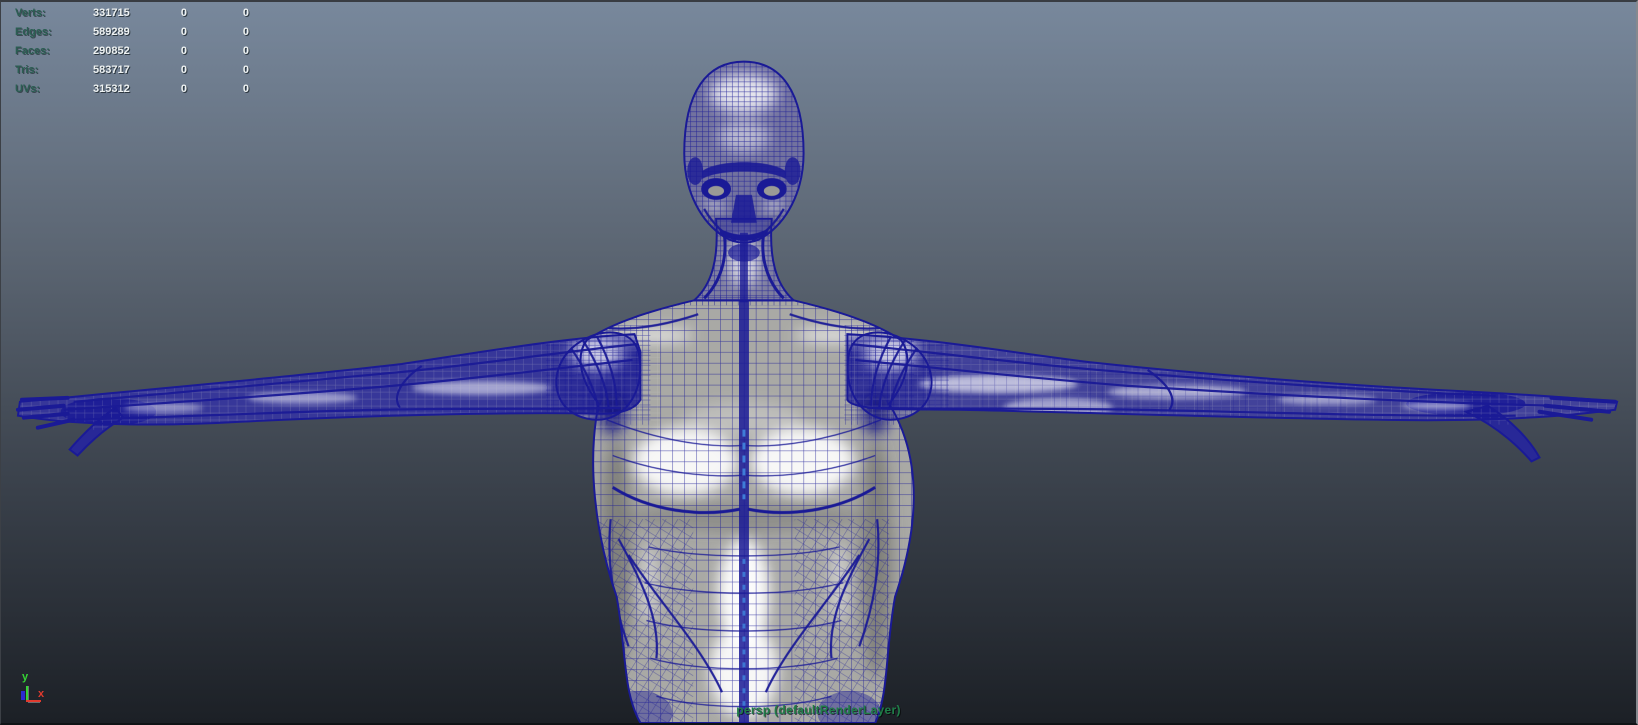  What do you see at coordinates (33, 32) in the screenshot?
I see `poly-label: Edges:` at bounding box center [33, 32].